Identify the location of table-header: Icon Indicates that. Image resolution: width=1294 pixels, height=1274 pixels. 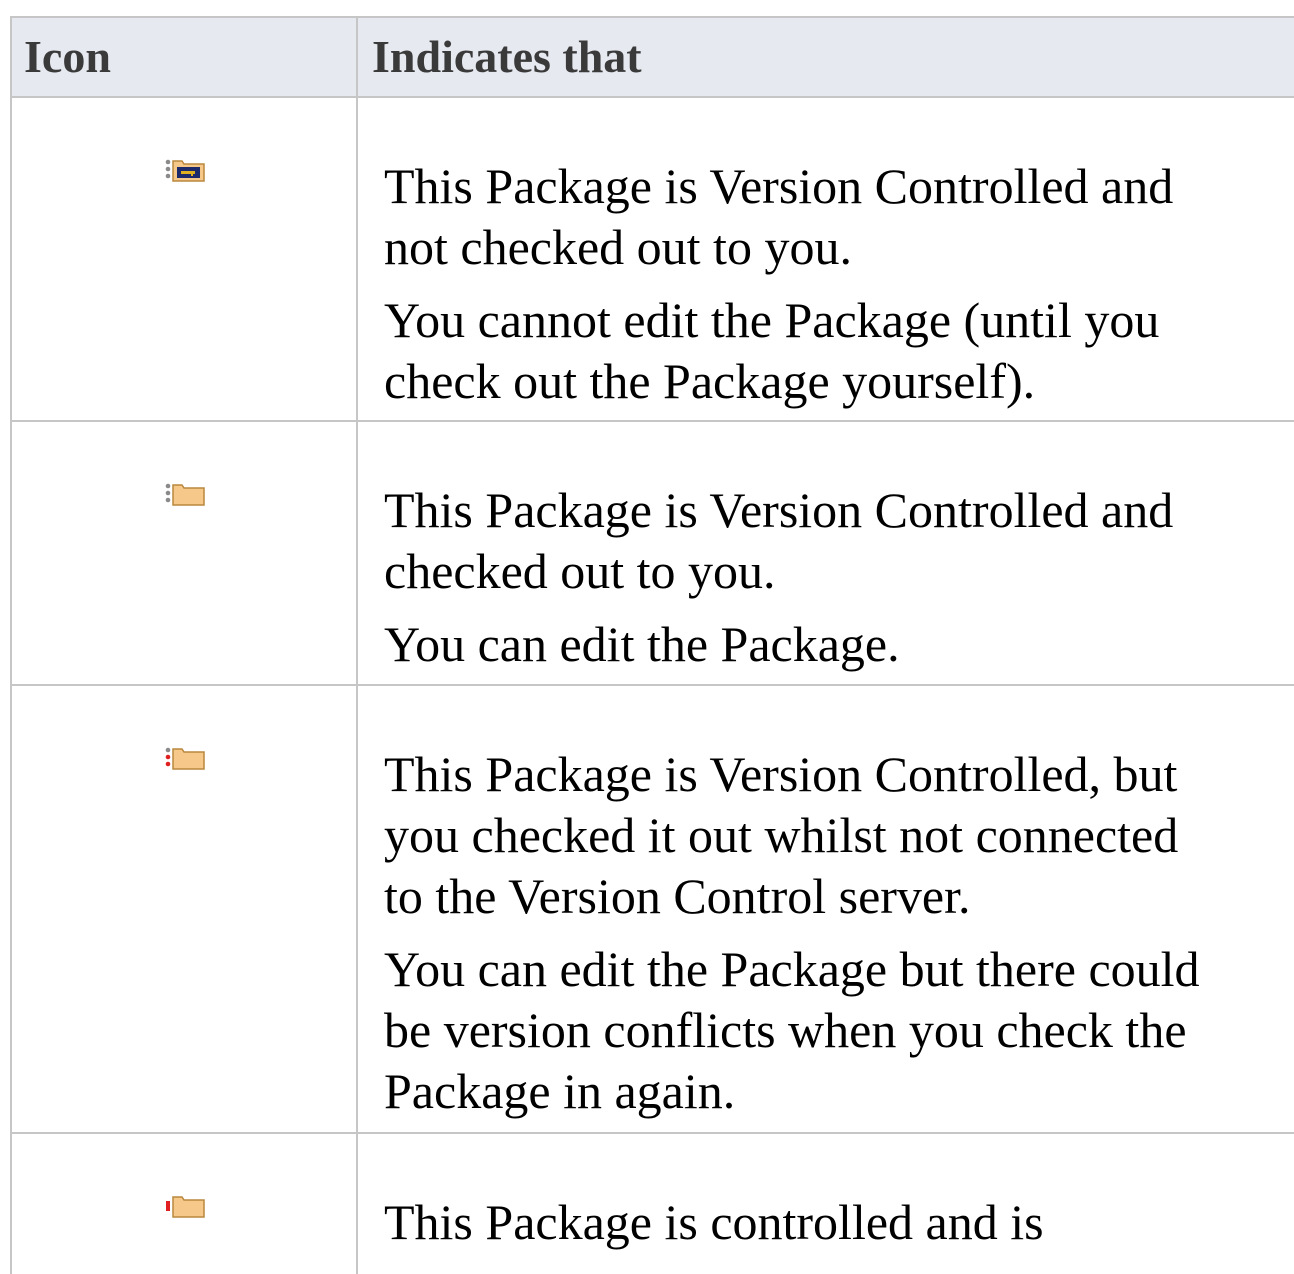
(653, 58).